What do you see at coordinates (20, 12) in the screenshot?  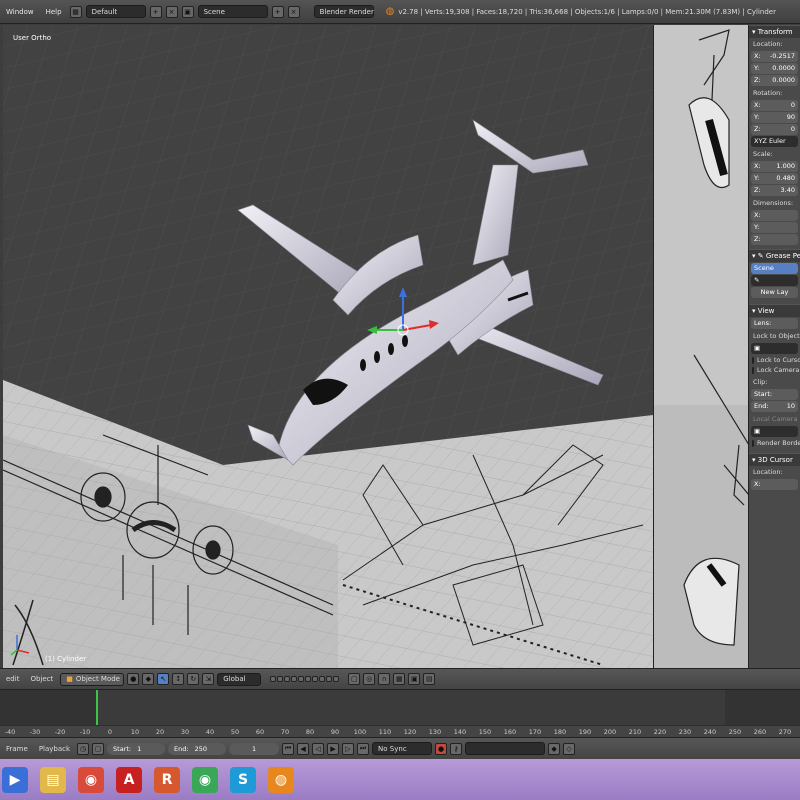 I see `menu-window: Window` at bounding box center [20, 12].